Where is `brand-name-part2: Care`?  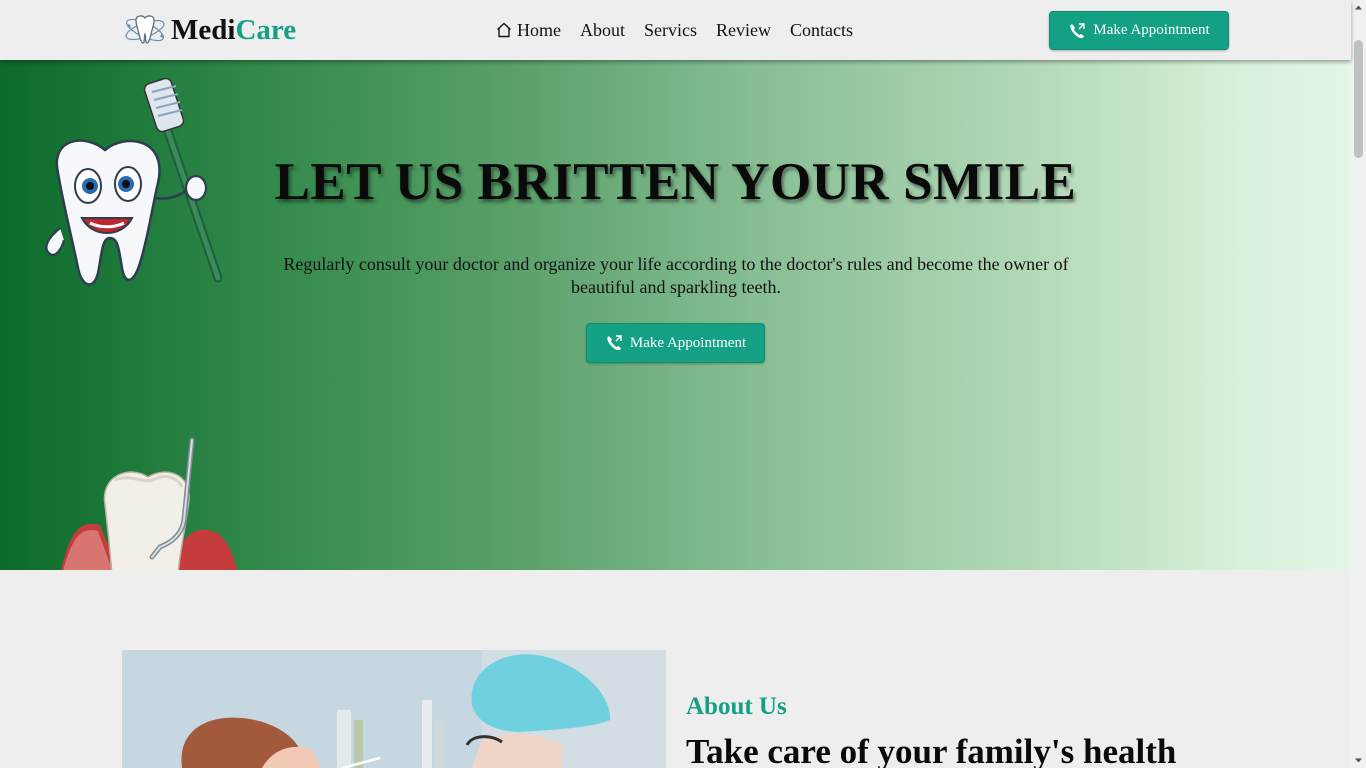
brand-name-part2: Care is located at coordinates (266, 30).